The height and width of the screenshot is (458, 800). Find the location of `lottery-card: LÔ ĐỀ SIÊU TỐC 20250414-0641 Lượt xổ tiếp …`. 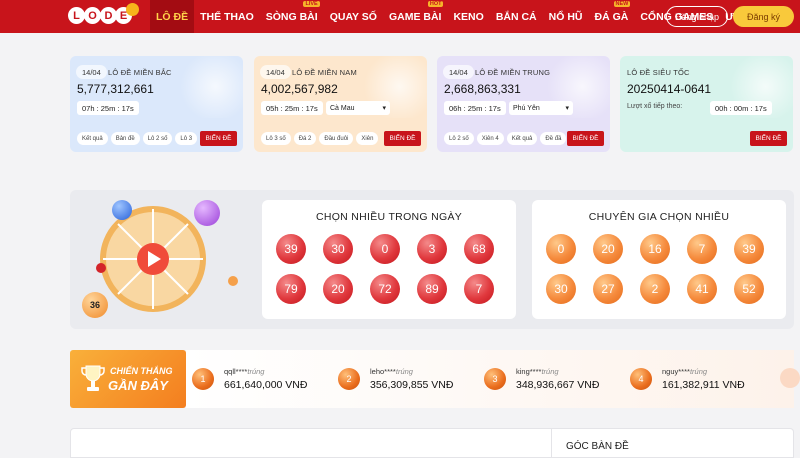

lottery-card: LÔ ĐỀ SIÊU TỐC 20250414-0641 Lượt xổ tiếp … is located at coordinates (706, 104).